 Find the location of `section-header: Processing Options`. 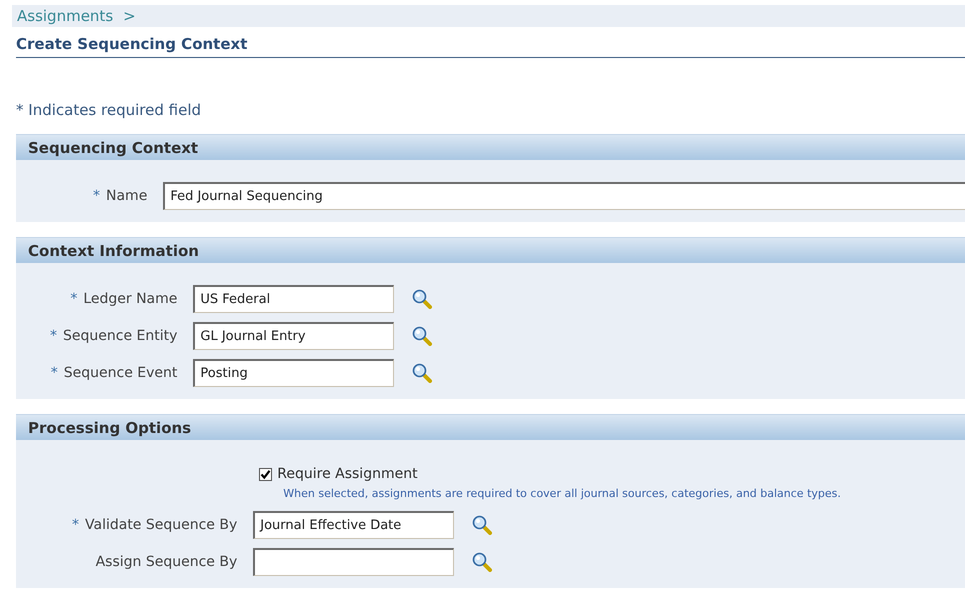

section-header: Processing Options is located at coordinates (490, 427).